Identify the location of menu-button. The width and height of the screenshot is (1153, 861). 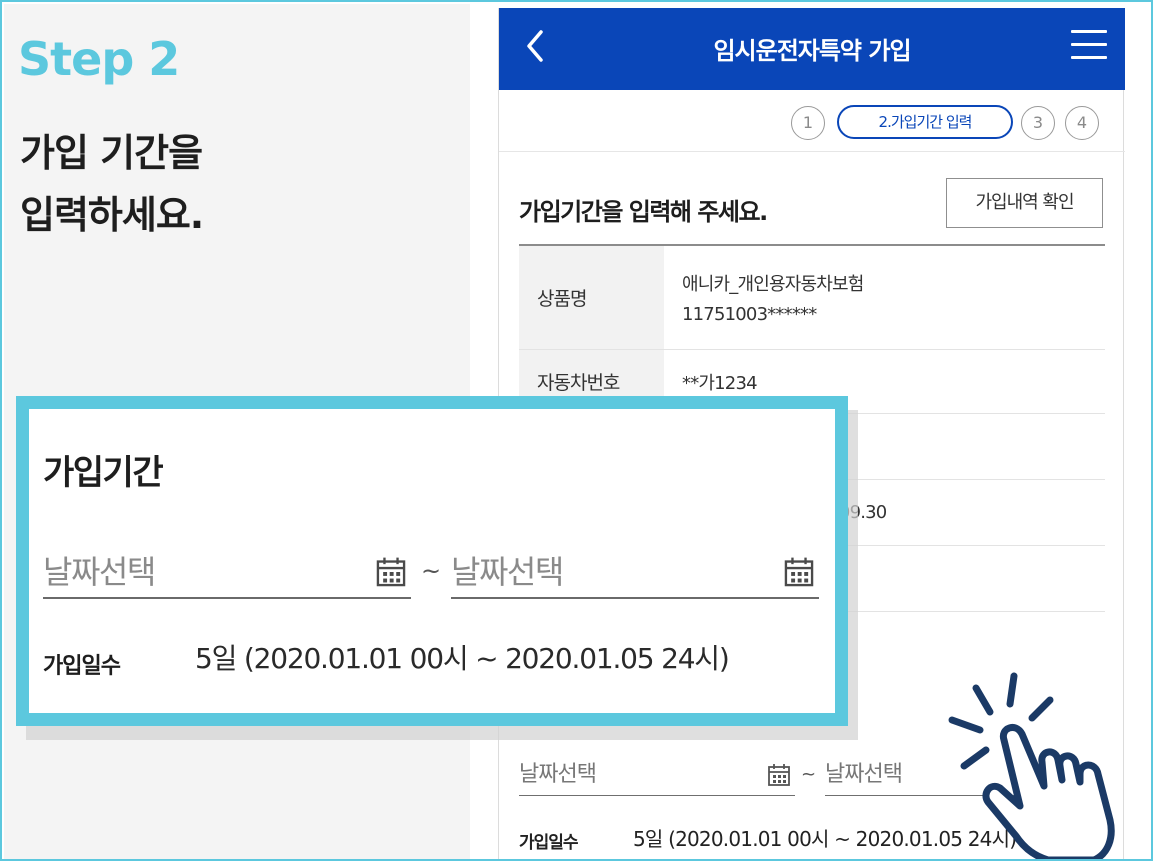
(1089, 46).